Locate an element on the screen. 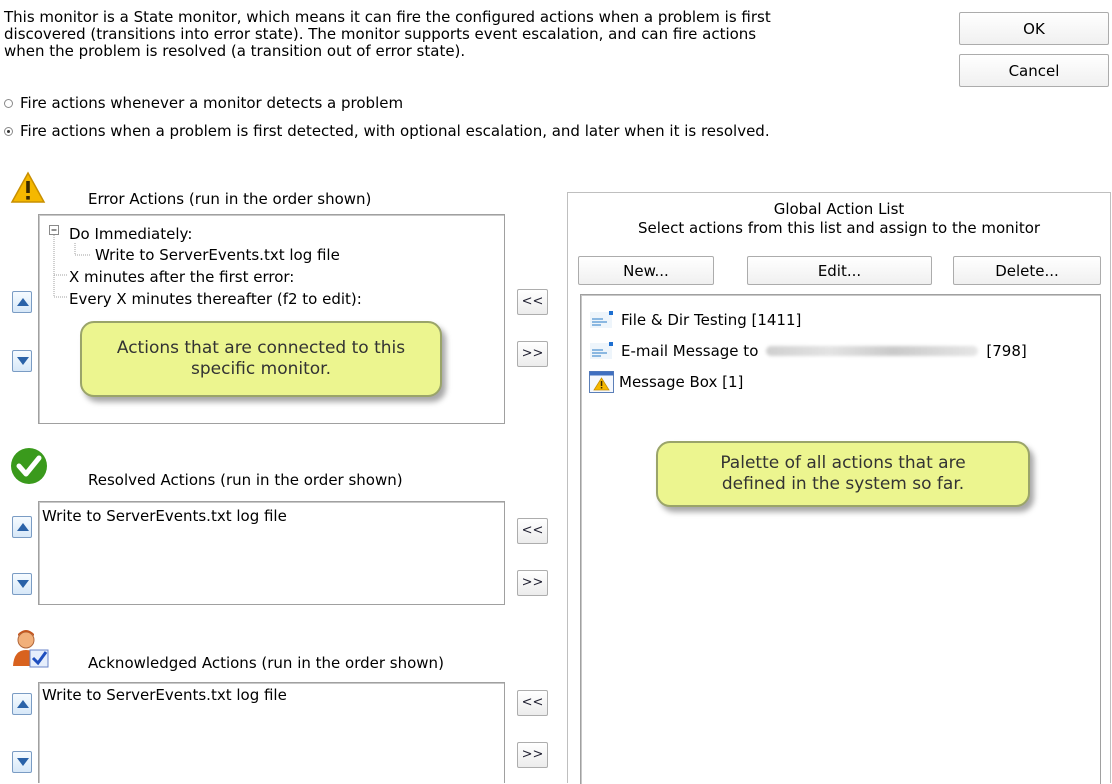  tree-node-do-immediately: Do Immediately: is located at coordinates (130, 234).